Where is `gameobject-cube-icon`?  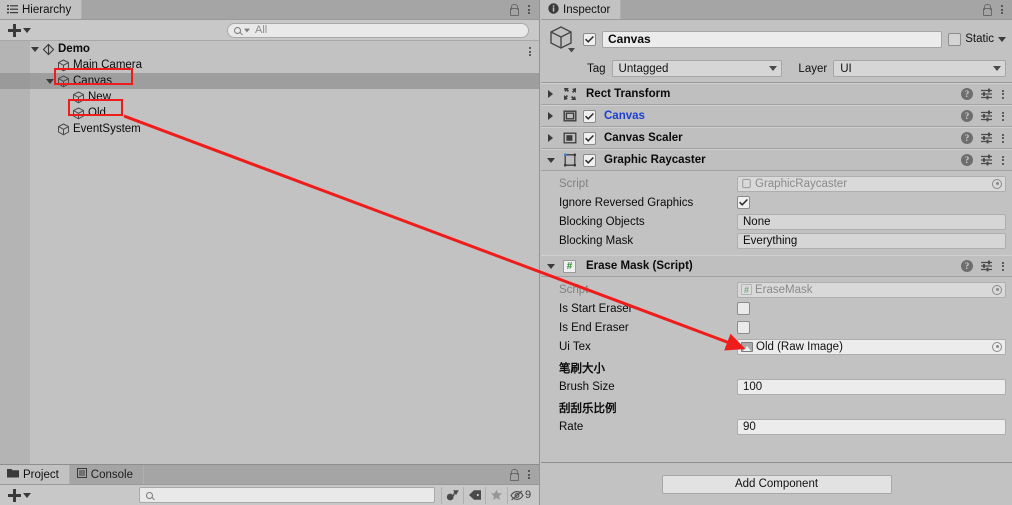
gameobject-cube-icon is located at coordinates (562, 39).